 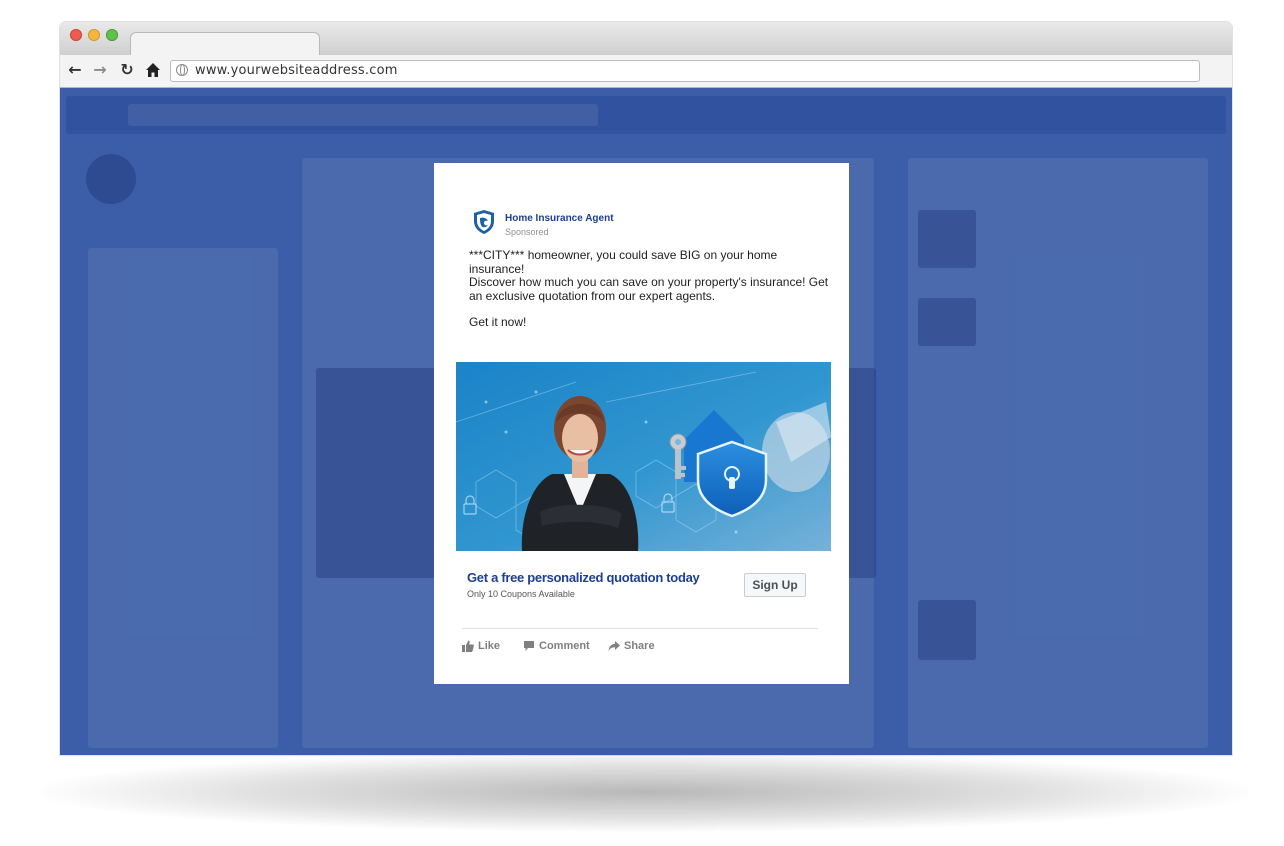 What do you see at coordinates (775, 585) in the screenshot?
I see `sign-up-button: Sign Up` at bounding box center [775, 585].